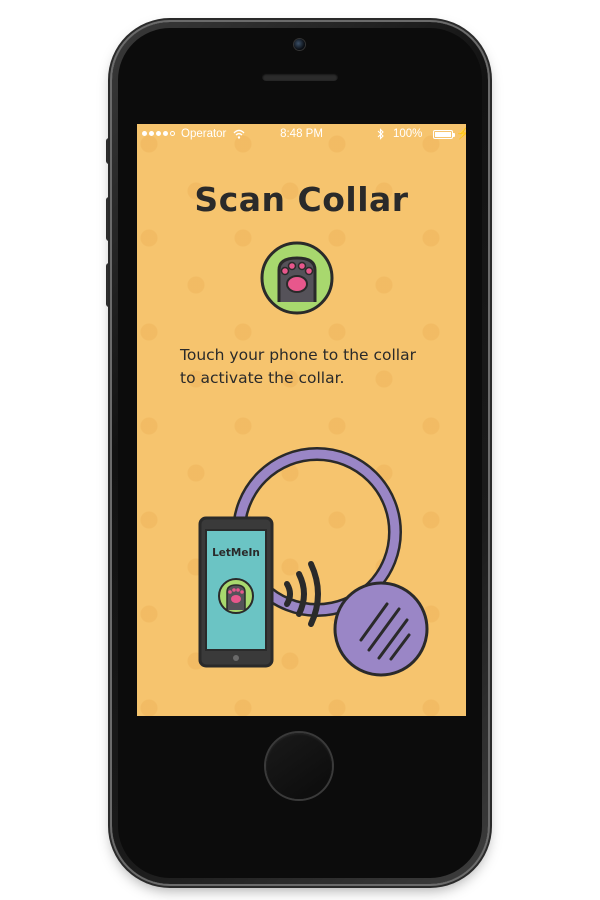  Describe the element at coordinates (408, 134) in the screenshot. I see `battery-percent: 100%` at that location.